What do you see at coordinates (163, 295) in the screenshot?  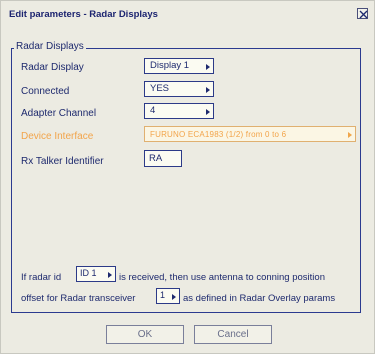 I see `transceiver-value: 1` at bounding box center [163, 295].